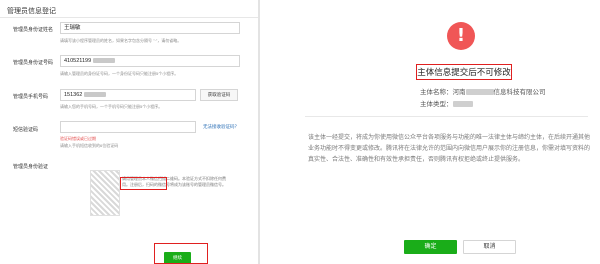 The image size is (600, 264). I want to click on cancel-button: 取消, so click(489, 247).